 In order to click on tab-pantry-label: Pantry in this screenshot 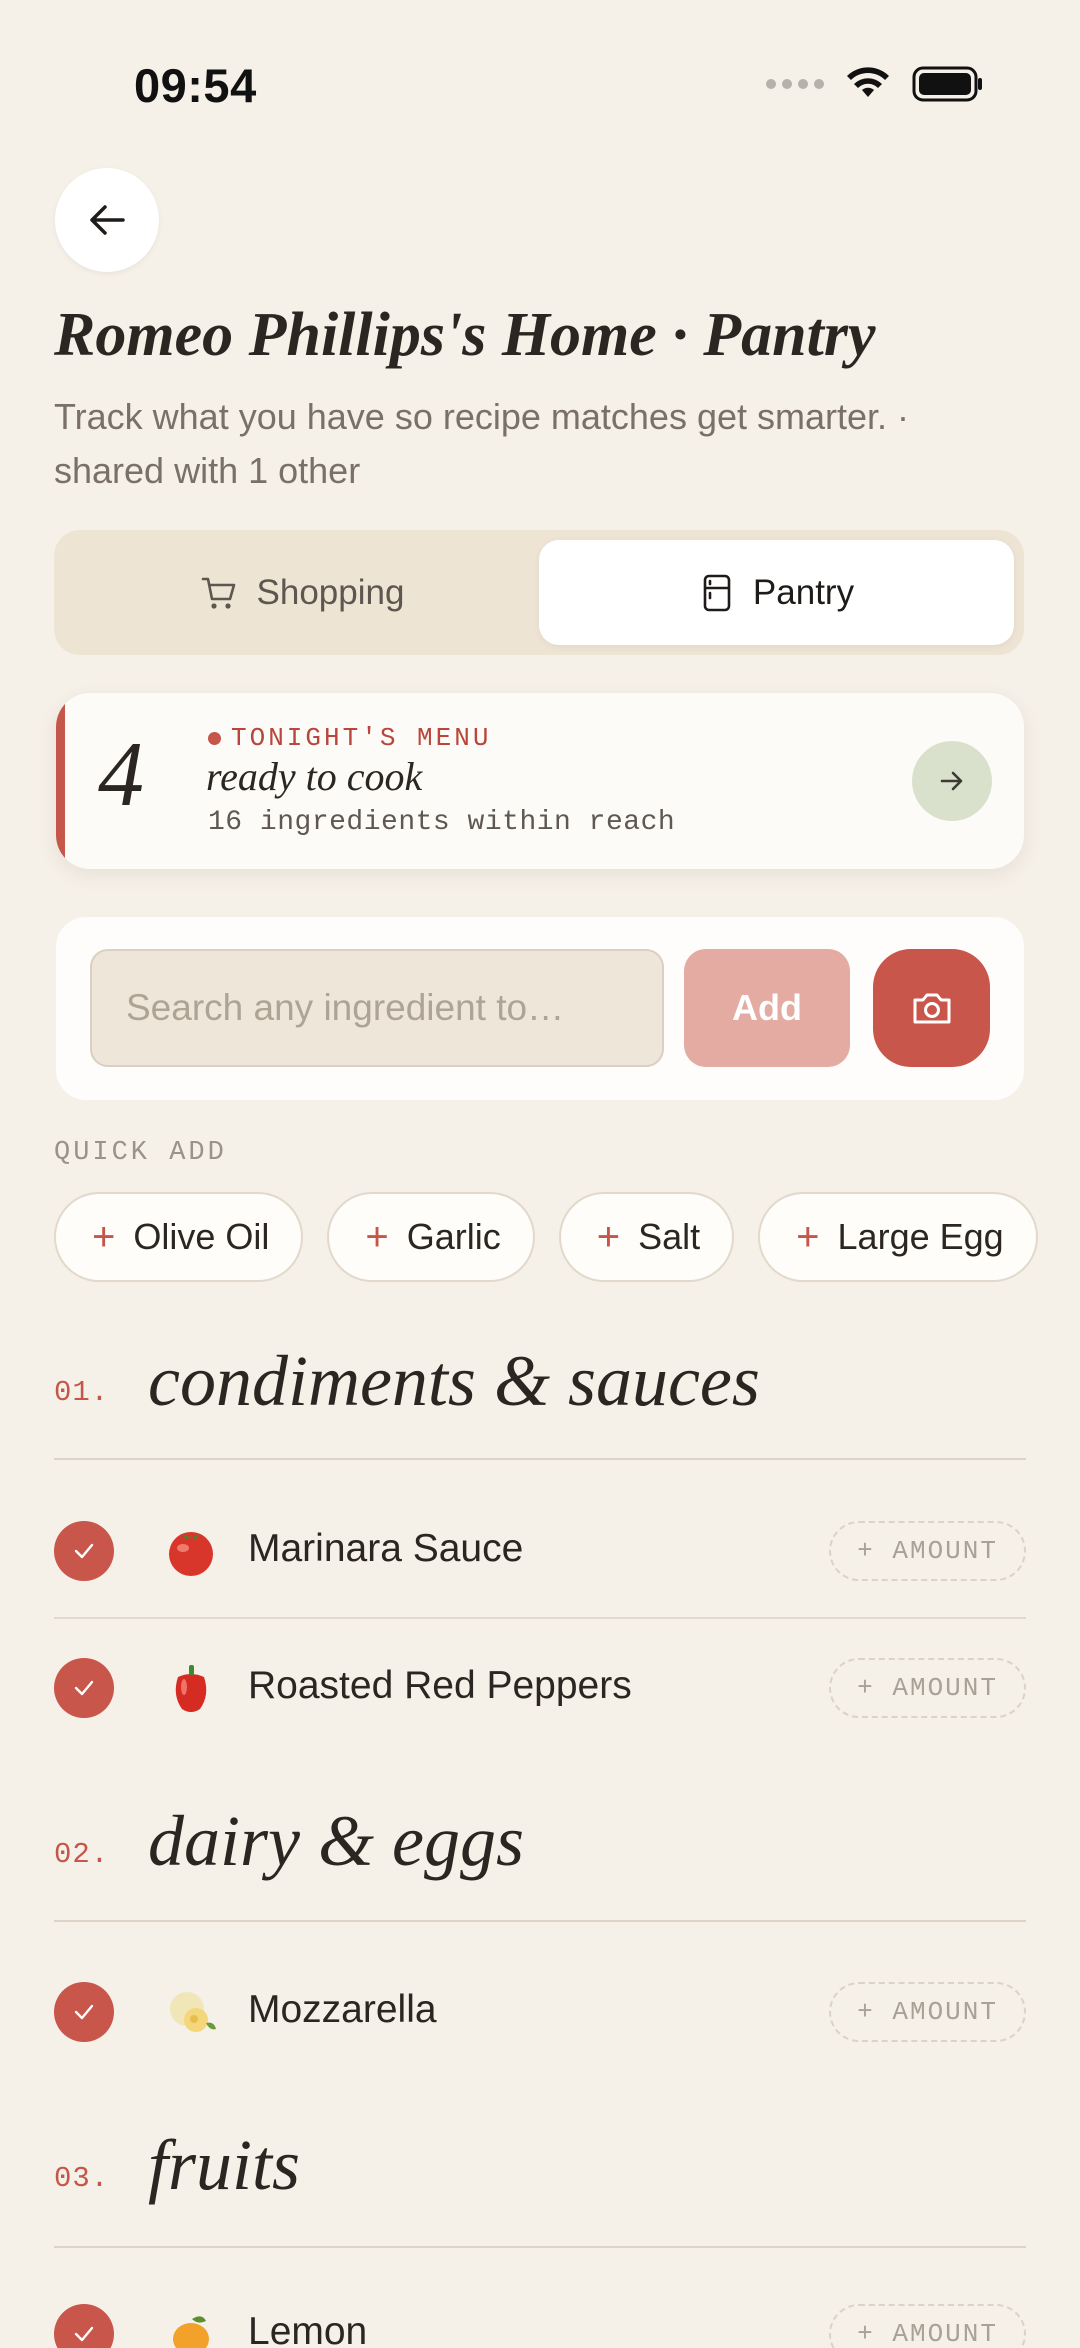, I will do `click(803, 592)`.